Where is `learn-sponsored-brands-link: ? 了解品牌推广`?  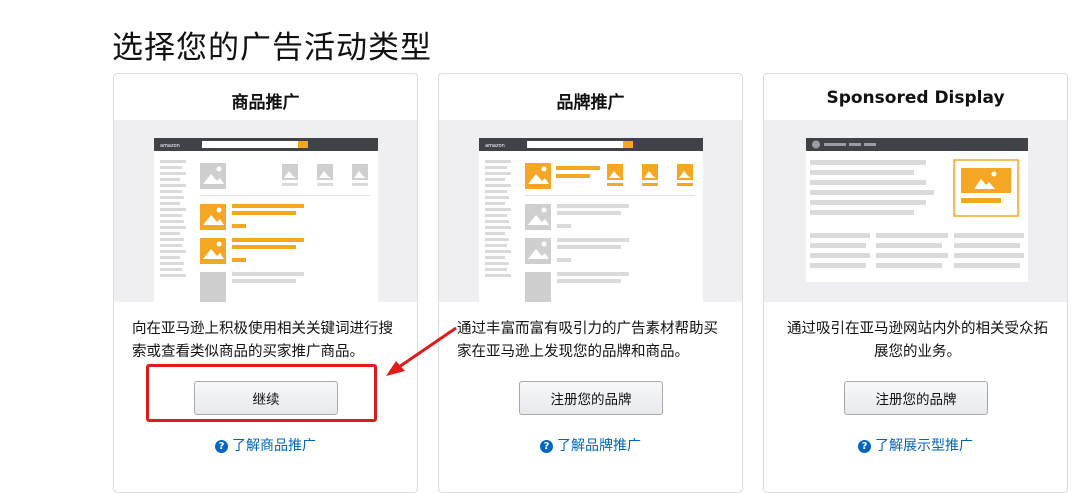 learn-sponsored-brands-link: ? 了解品牌推广 is located at coordinates (590, 445).